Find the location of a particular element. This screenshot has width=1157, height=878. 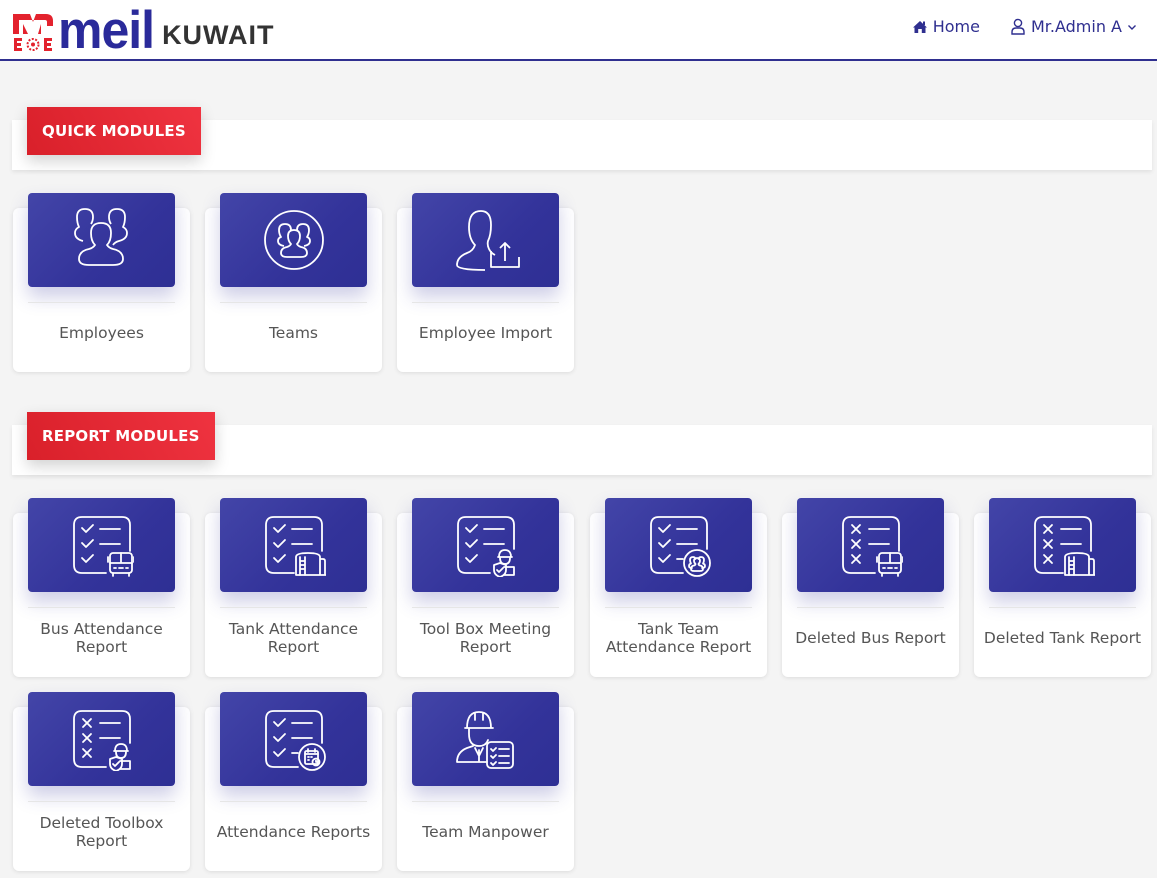

crosslist-tank-icon is located at coordinates (1062, 545).